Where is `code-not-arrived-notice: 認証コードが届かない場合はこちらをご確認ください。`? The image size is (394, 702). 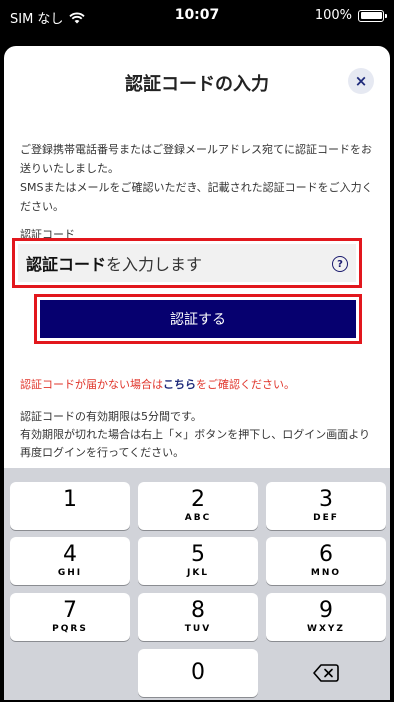
code-not-arrived-notice: 認証コードが届かない場合はこちらをご確認ください。 is located at coordinates (157, 384).